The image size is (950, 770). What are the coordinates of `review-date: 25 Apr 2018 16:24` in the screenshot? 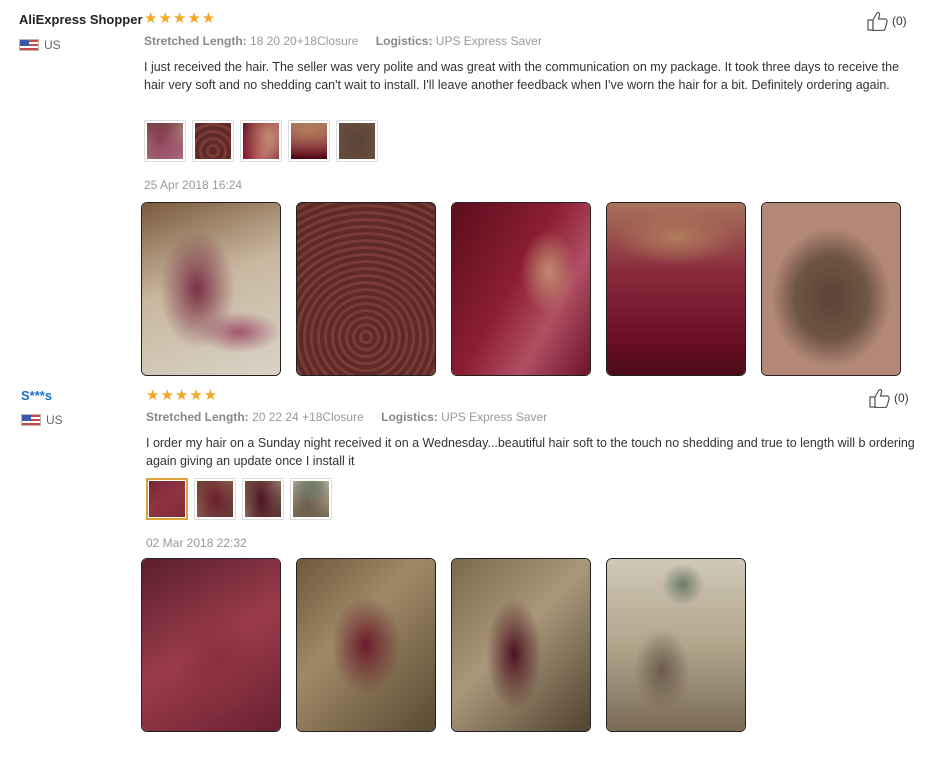 It's located at (193, 185).